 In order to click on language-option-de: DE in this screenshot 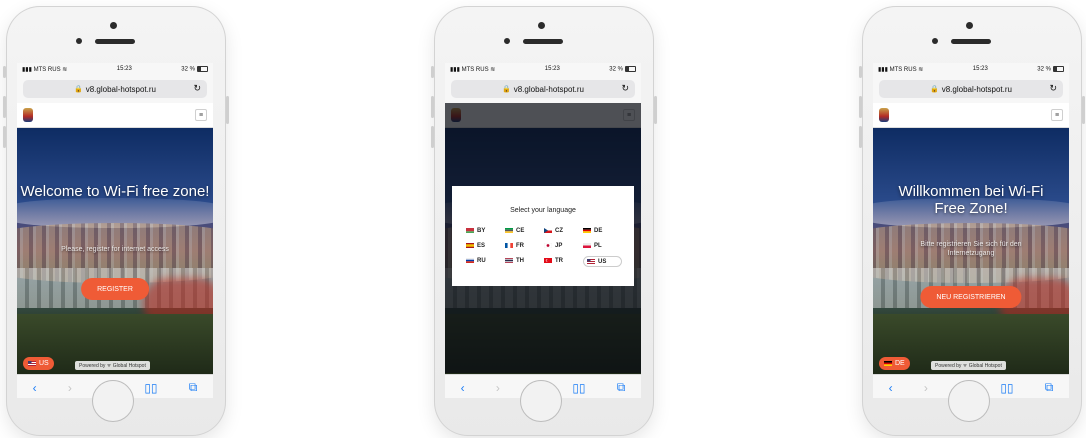, I will do `click(602, 230)`.